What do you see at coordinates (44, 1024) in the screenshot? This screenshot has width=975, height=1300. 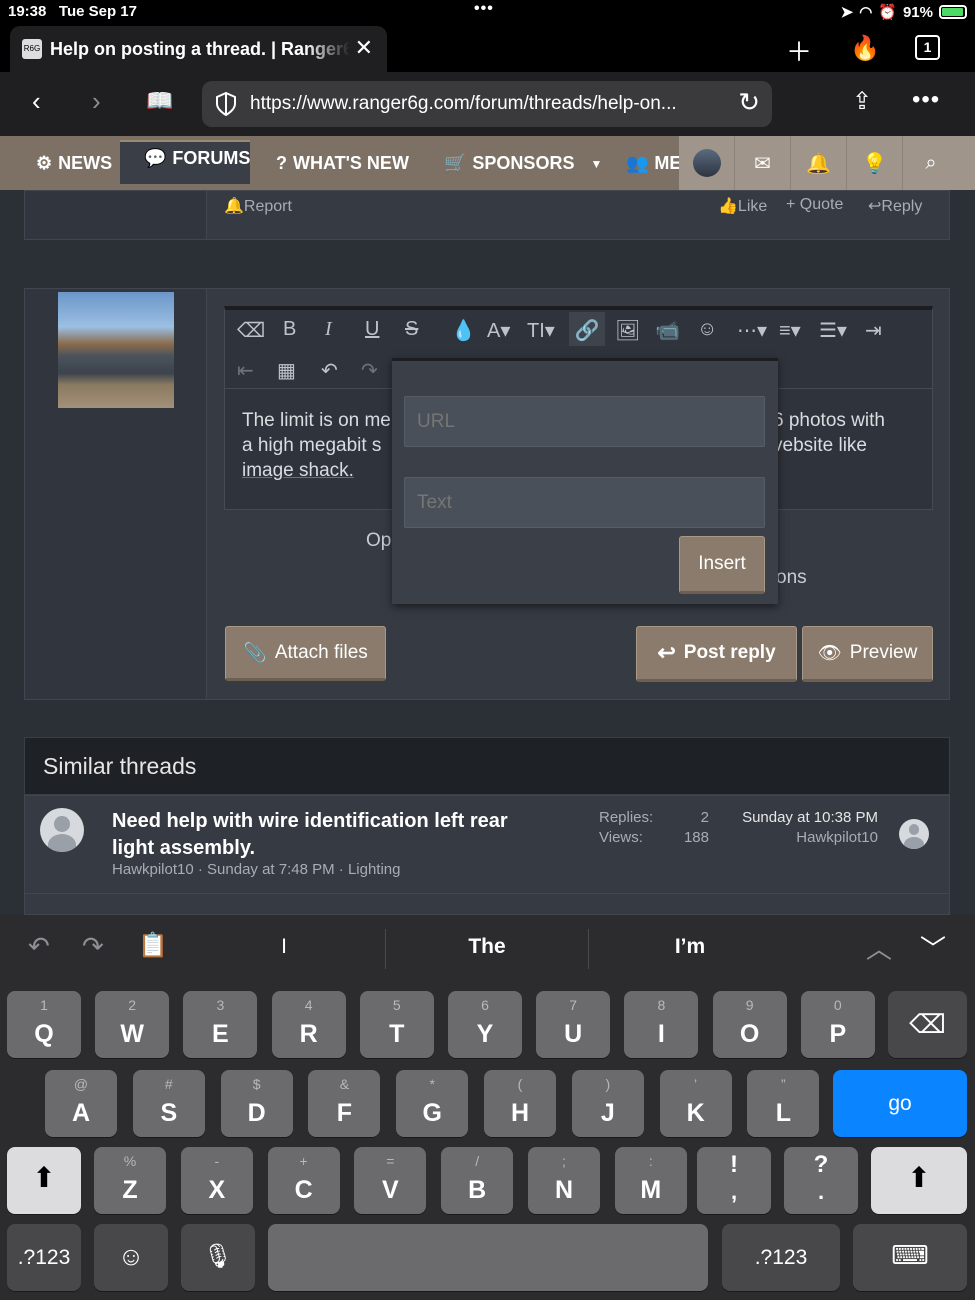 I see `key-q: 1Q` at bounding box center [44, 1024].